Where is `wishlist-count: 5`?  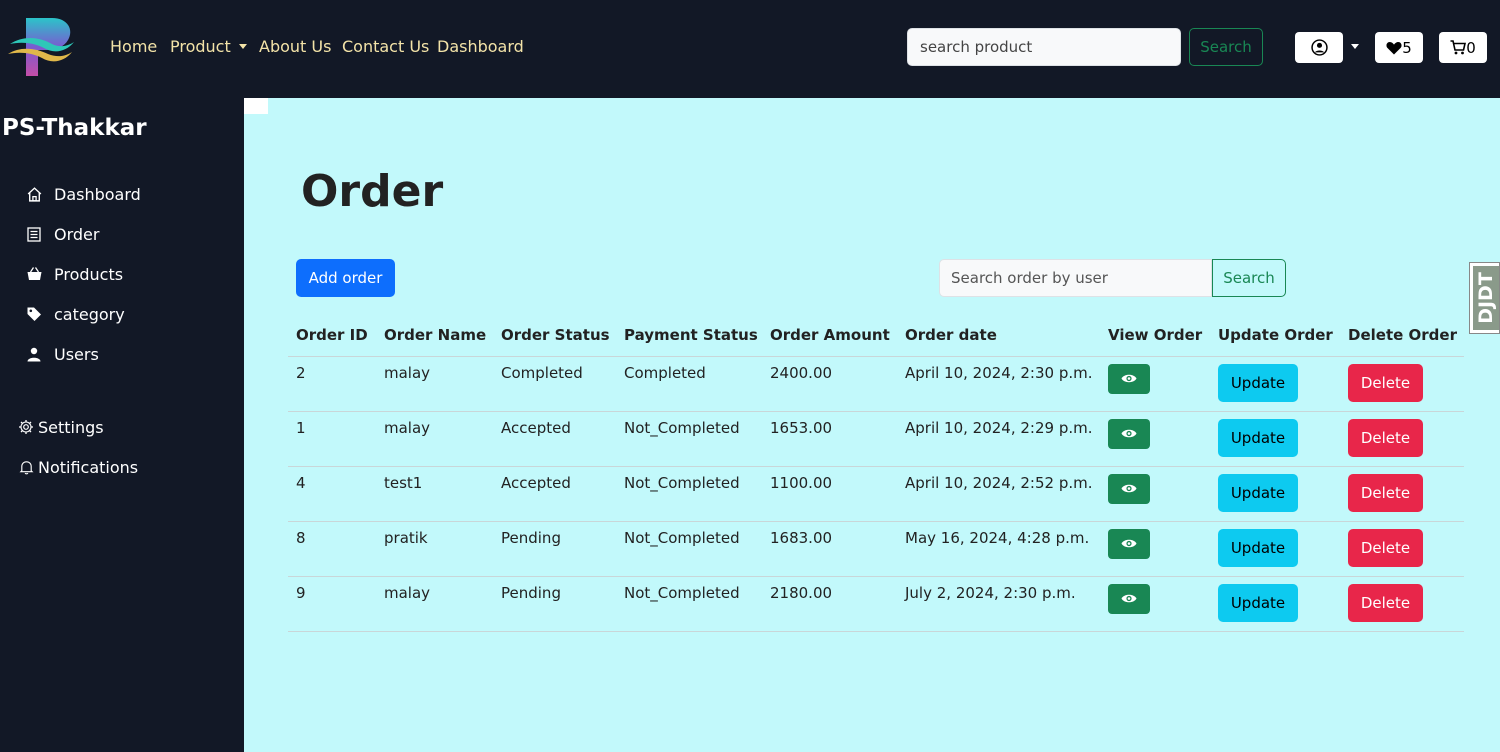
wishlist-count: 5 is located at coordinates (1407, 47).